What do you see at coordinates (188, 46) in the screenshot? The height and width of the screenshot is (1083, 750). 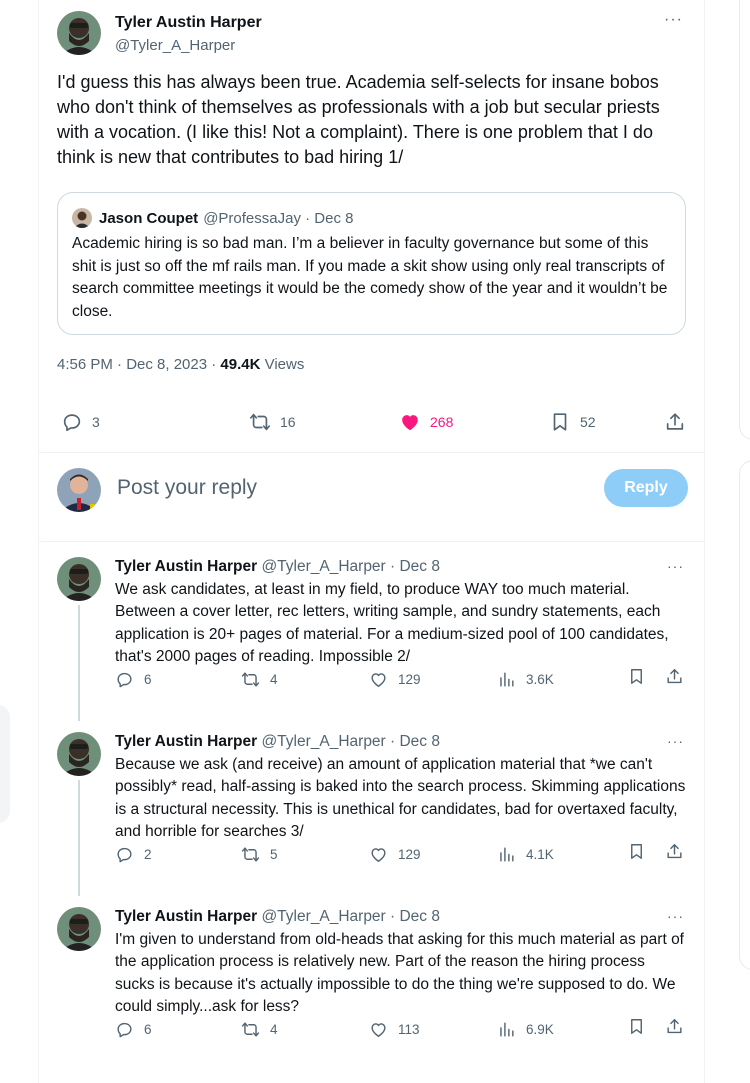 I see `author-handle: @Tyler_A_Harper` at bounding box center [188, 46].